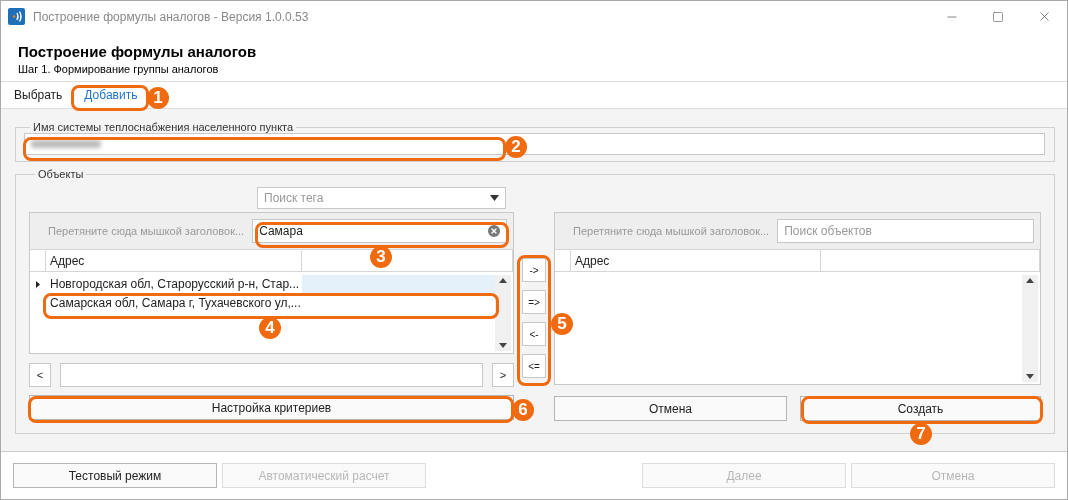  Describe the element at coordinates (115, 475) in the screenshot. I see `footer-button: Тестовый режим` at that location.